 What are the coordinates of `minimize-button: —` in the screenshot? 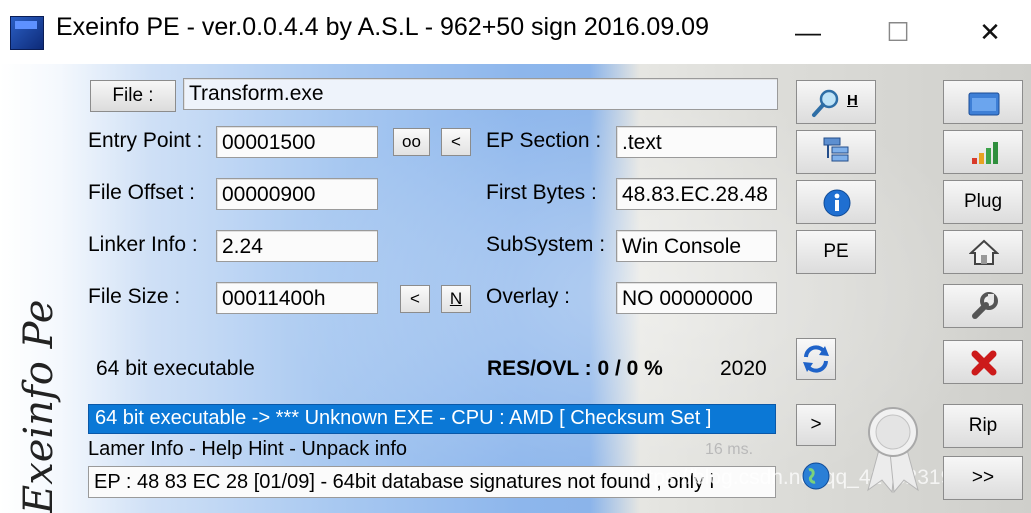 It's located at (808, 32).